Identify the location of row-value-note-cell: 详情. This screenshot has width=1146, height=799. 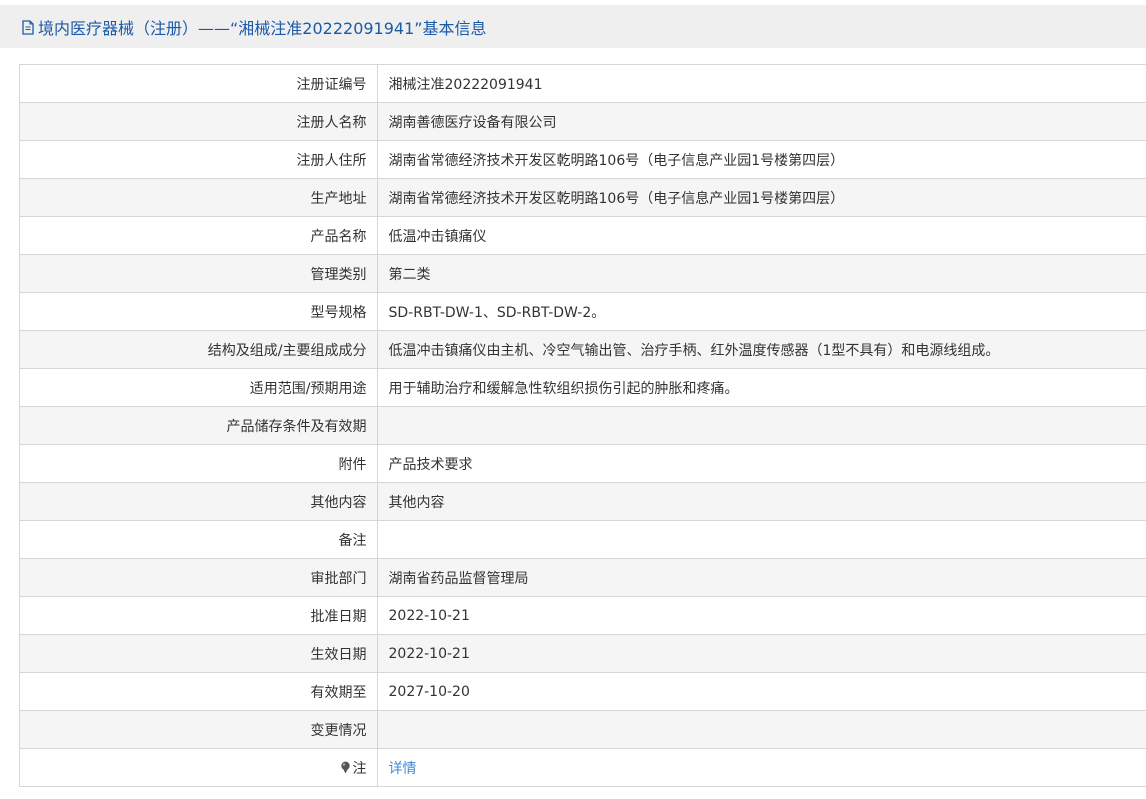
(761, 767).